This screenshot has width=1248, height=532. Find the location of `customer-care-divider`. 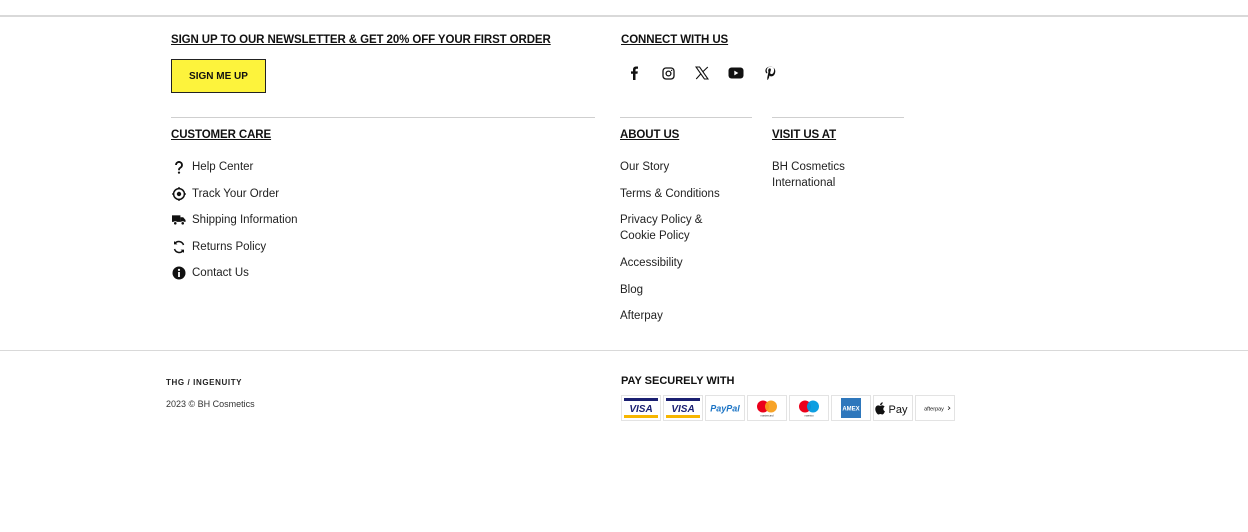

customer-care-divider is located at coordinates (383, 117).